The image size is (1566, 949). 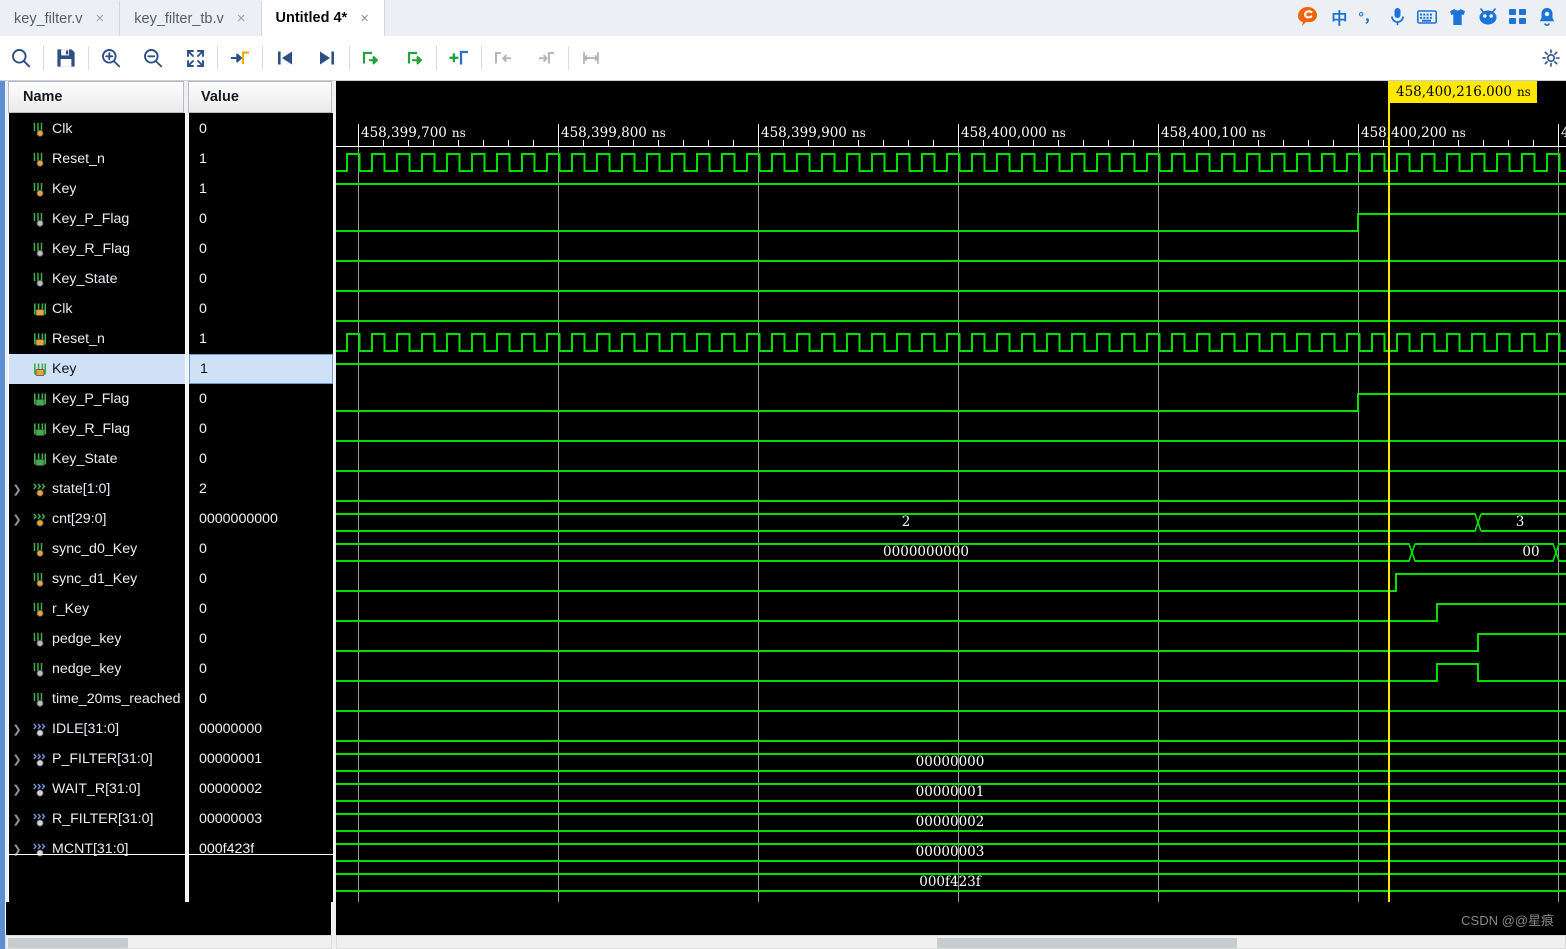 I want to click on signal-row-sync_d1_Key: ❯sync_d1_Key, so click(x=97, y=579).